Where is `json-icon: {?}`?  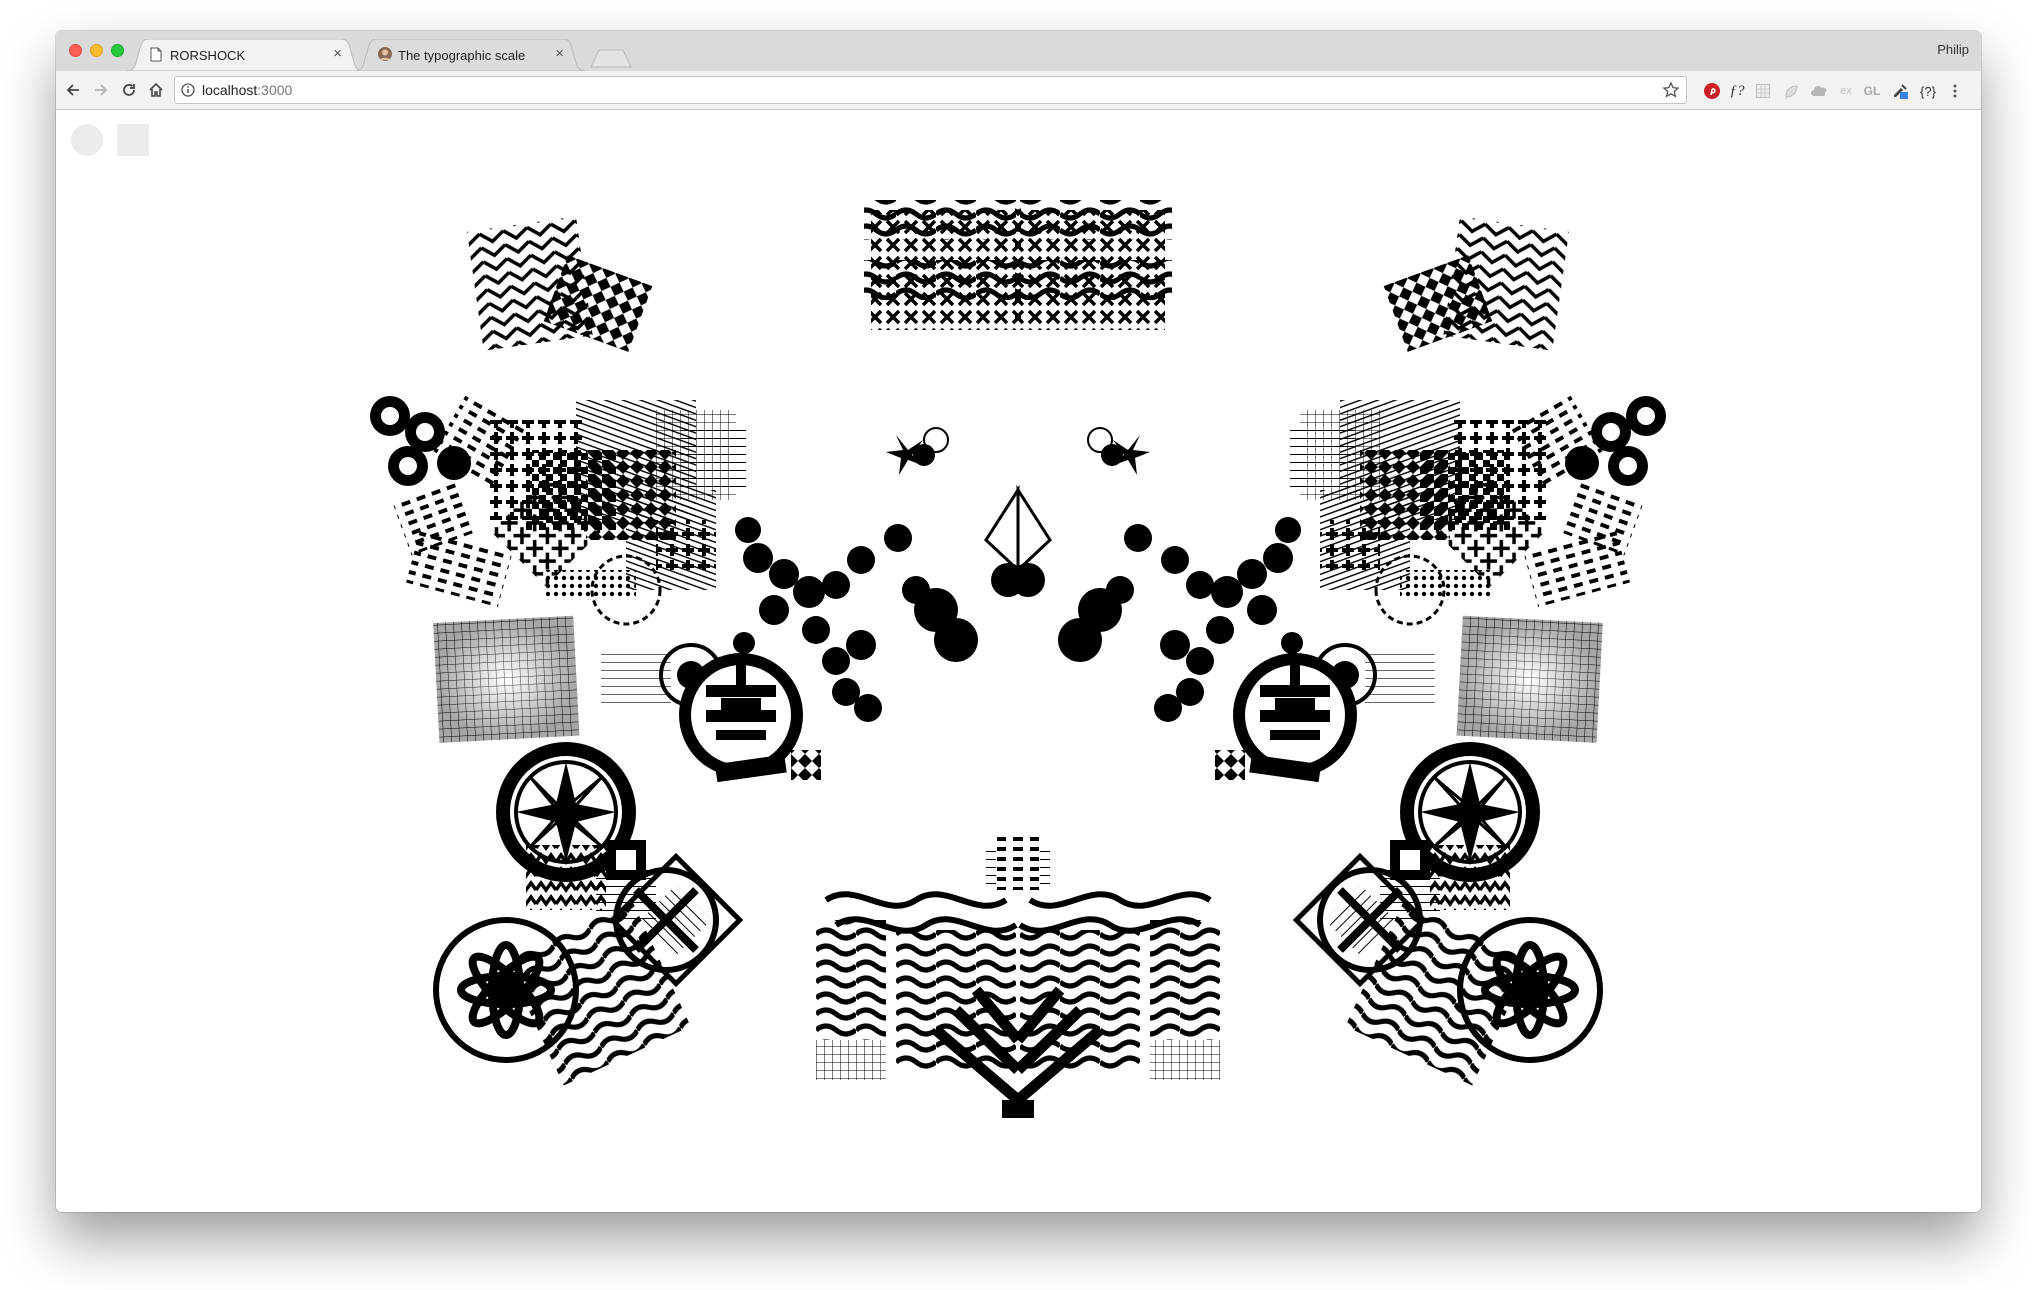 json-icon: {?} is located at coordinates (1928, 91).